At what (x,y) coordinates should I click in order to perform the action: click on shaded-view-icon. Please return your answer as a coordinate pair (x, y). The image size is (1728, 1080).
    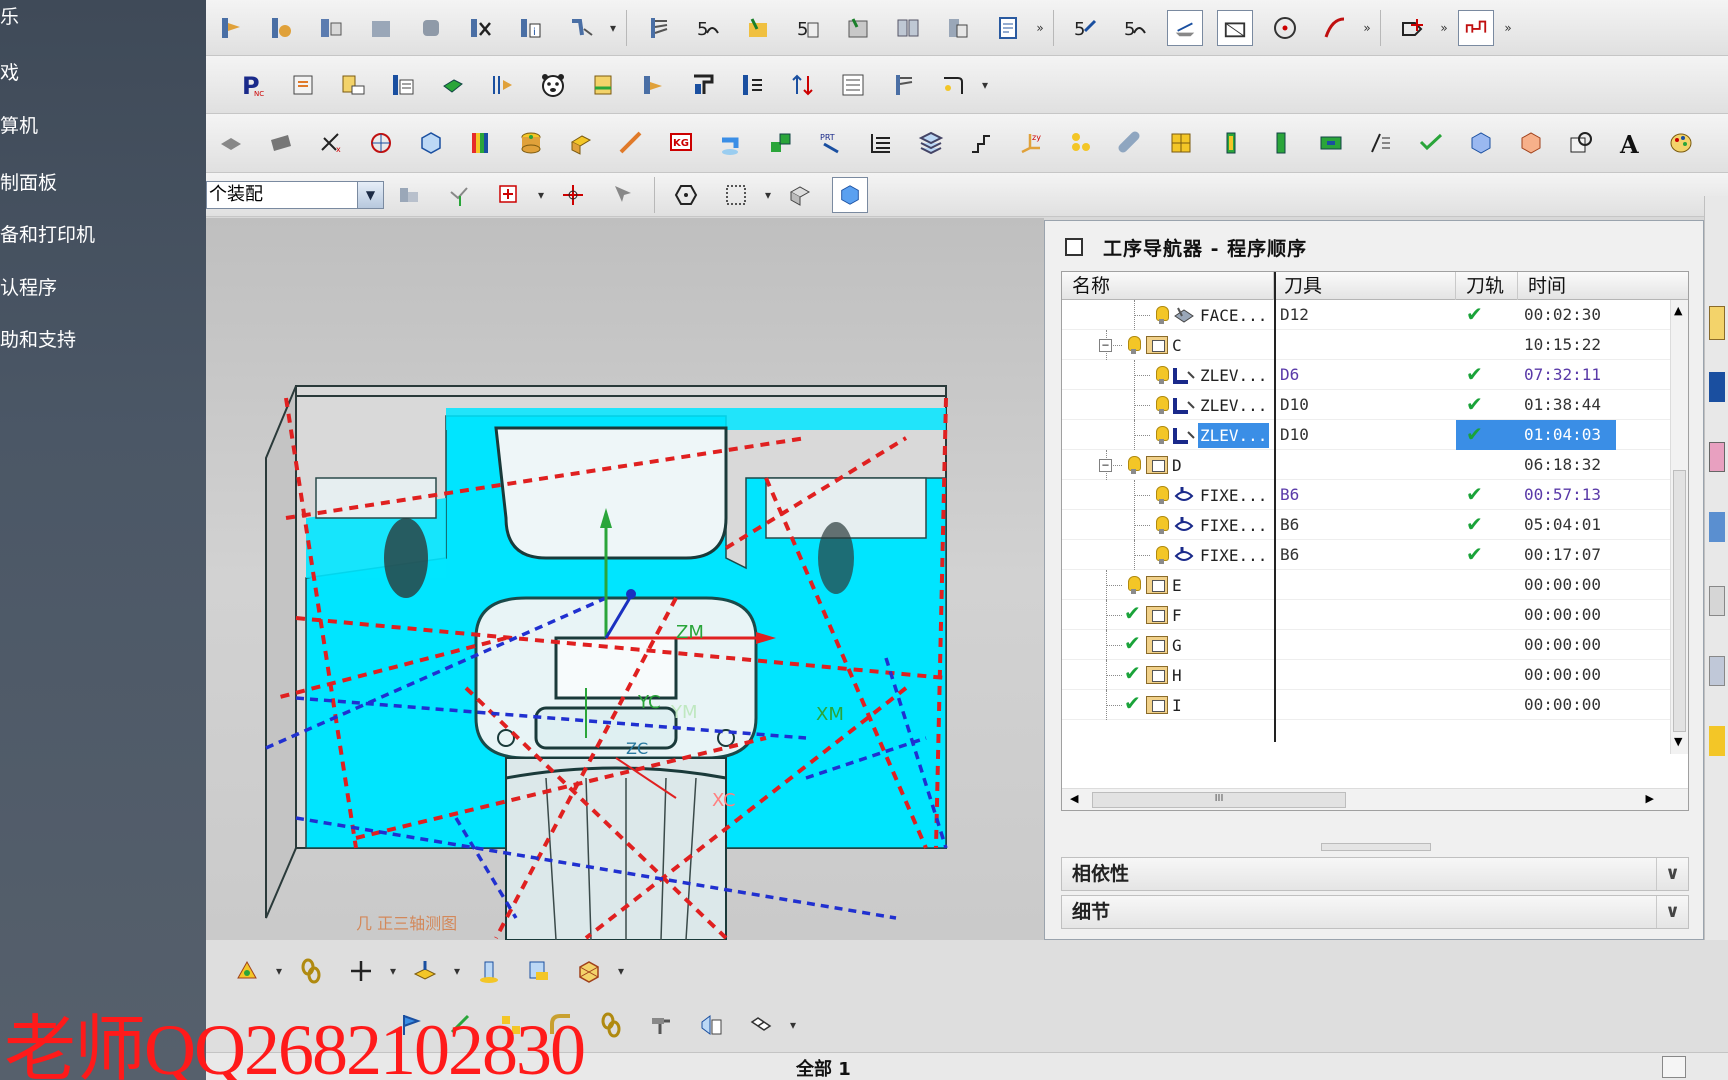
    Looking at the image, I should click on (800, 195).